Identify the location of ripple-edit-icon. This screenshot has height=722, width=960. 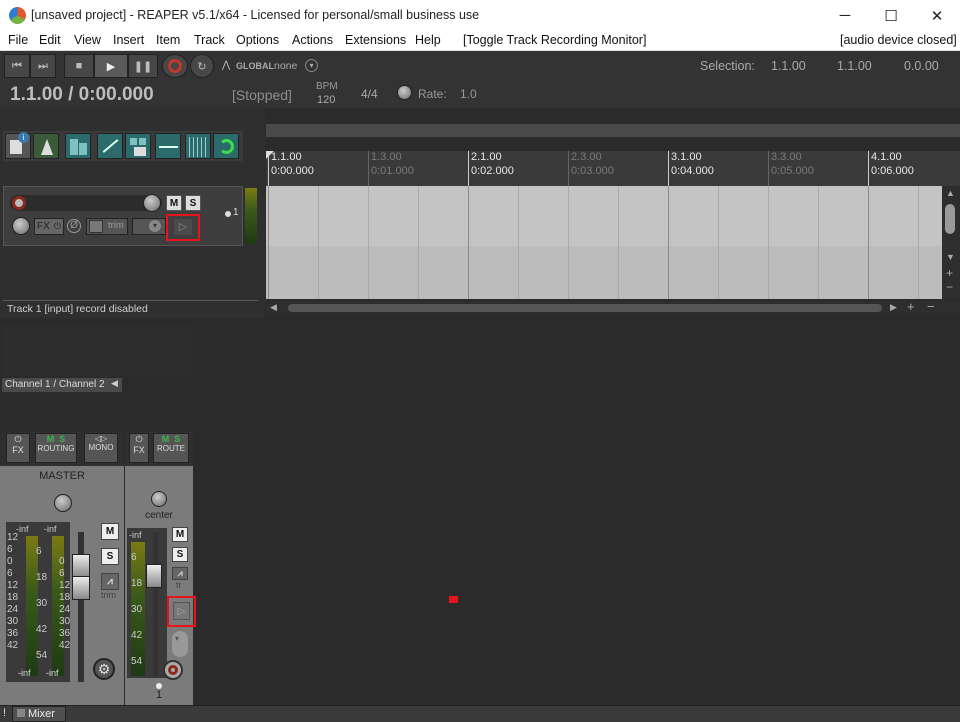
(110, 146).